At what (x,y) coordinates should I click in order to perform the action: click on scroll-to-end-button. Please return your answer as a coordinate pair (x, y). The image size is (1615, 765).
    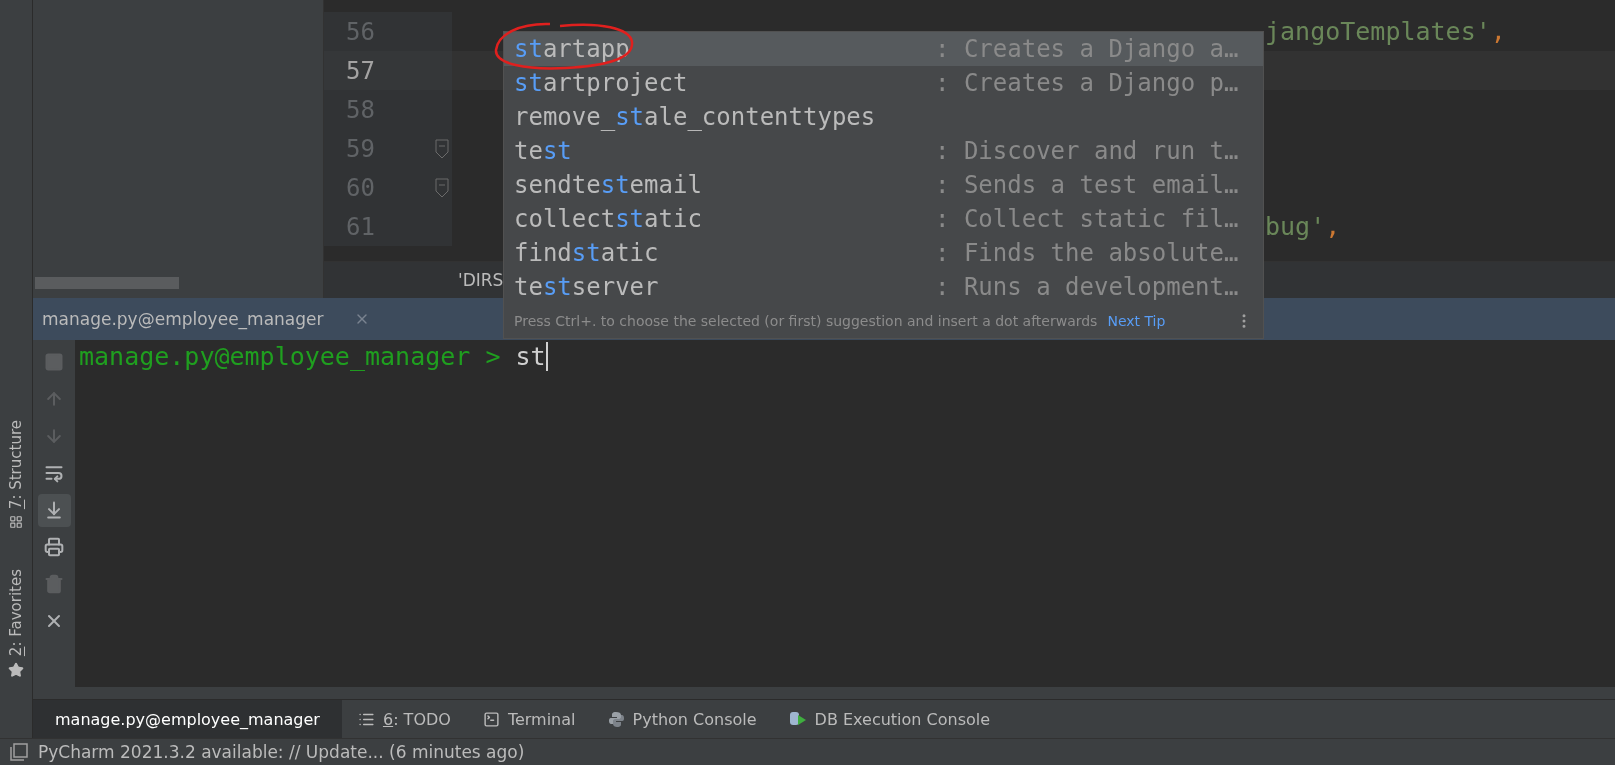
    Looking at the image, I should click on (54, 510).